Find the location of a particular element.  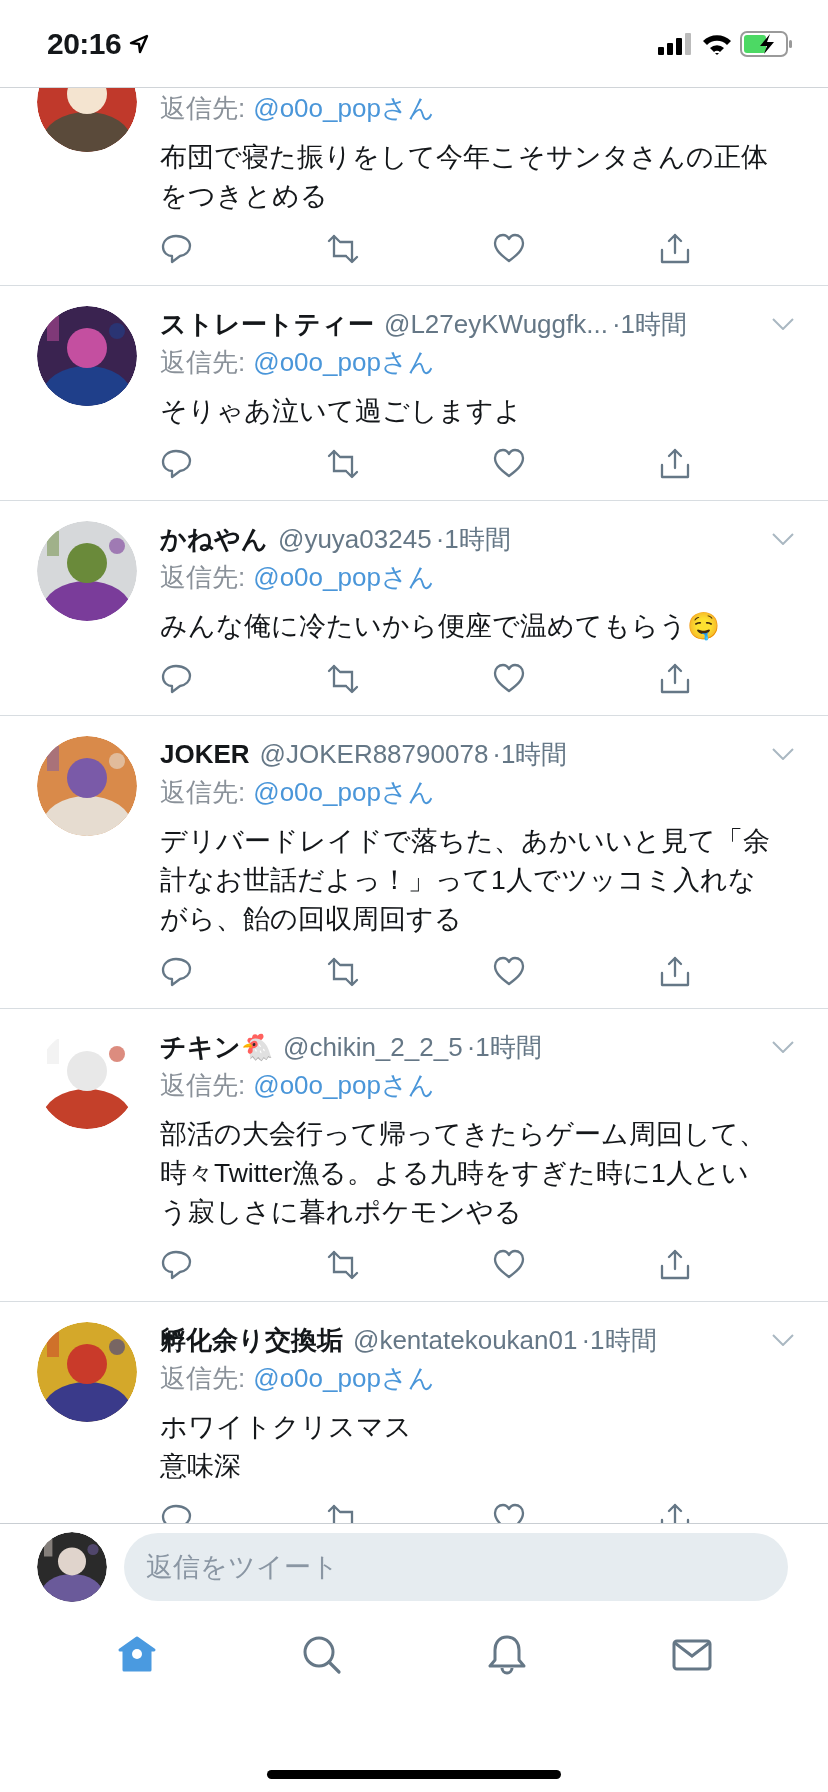

user-name: かねやん is located at coordinates (214, 539).